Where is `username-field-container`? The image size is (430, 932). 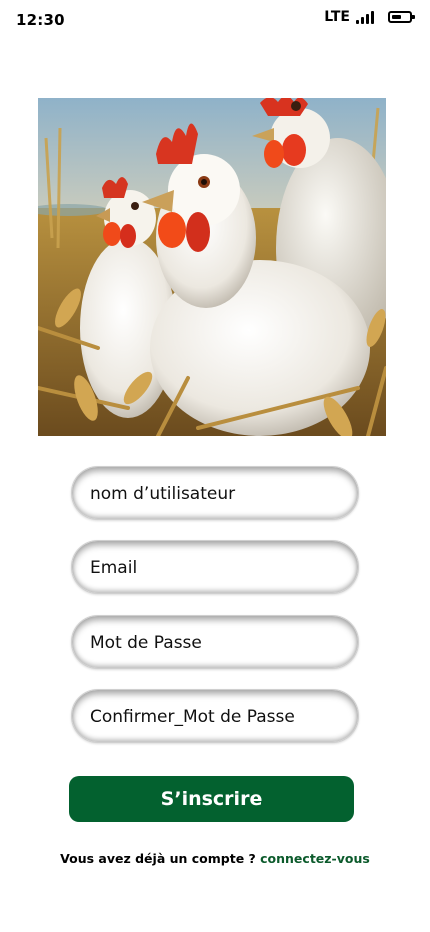 username-field-container is located at coordinates (215, 493).